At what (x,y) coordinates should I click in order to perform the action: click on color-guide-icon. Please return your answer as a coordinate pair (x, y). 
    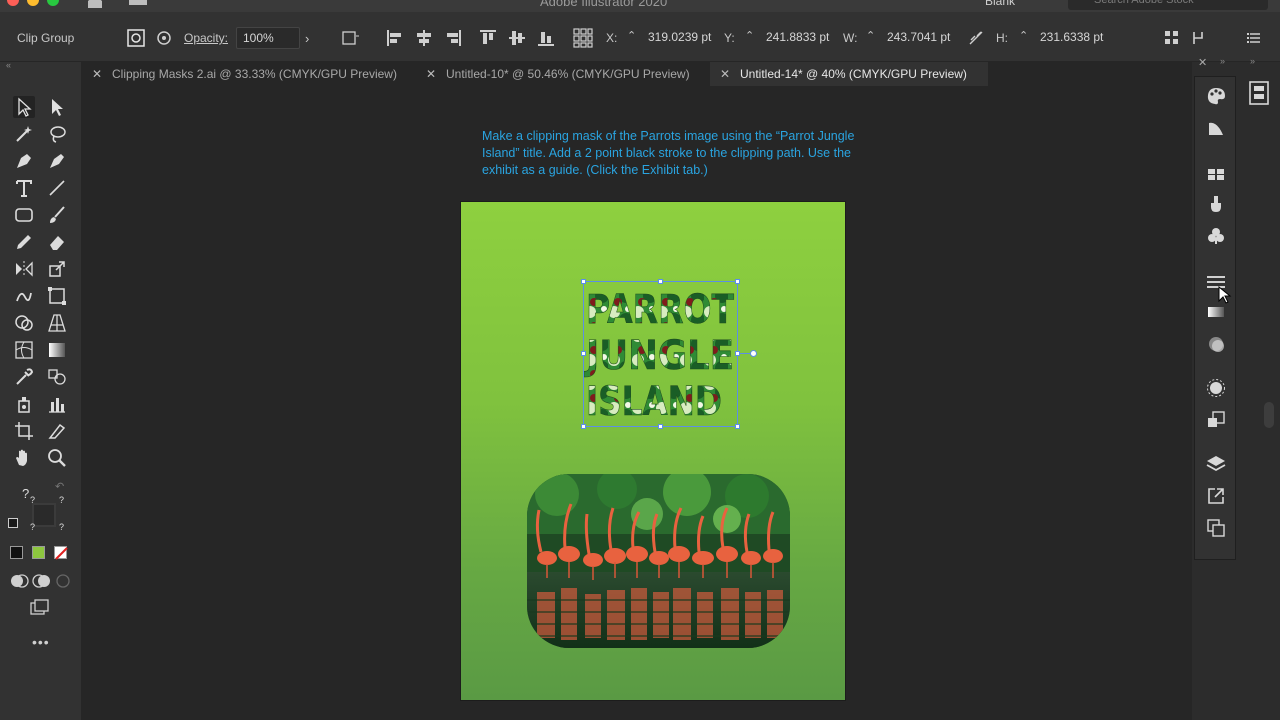
    Looking at the image, I should click on (1216, 128).